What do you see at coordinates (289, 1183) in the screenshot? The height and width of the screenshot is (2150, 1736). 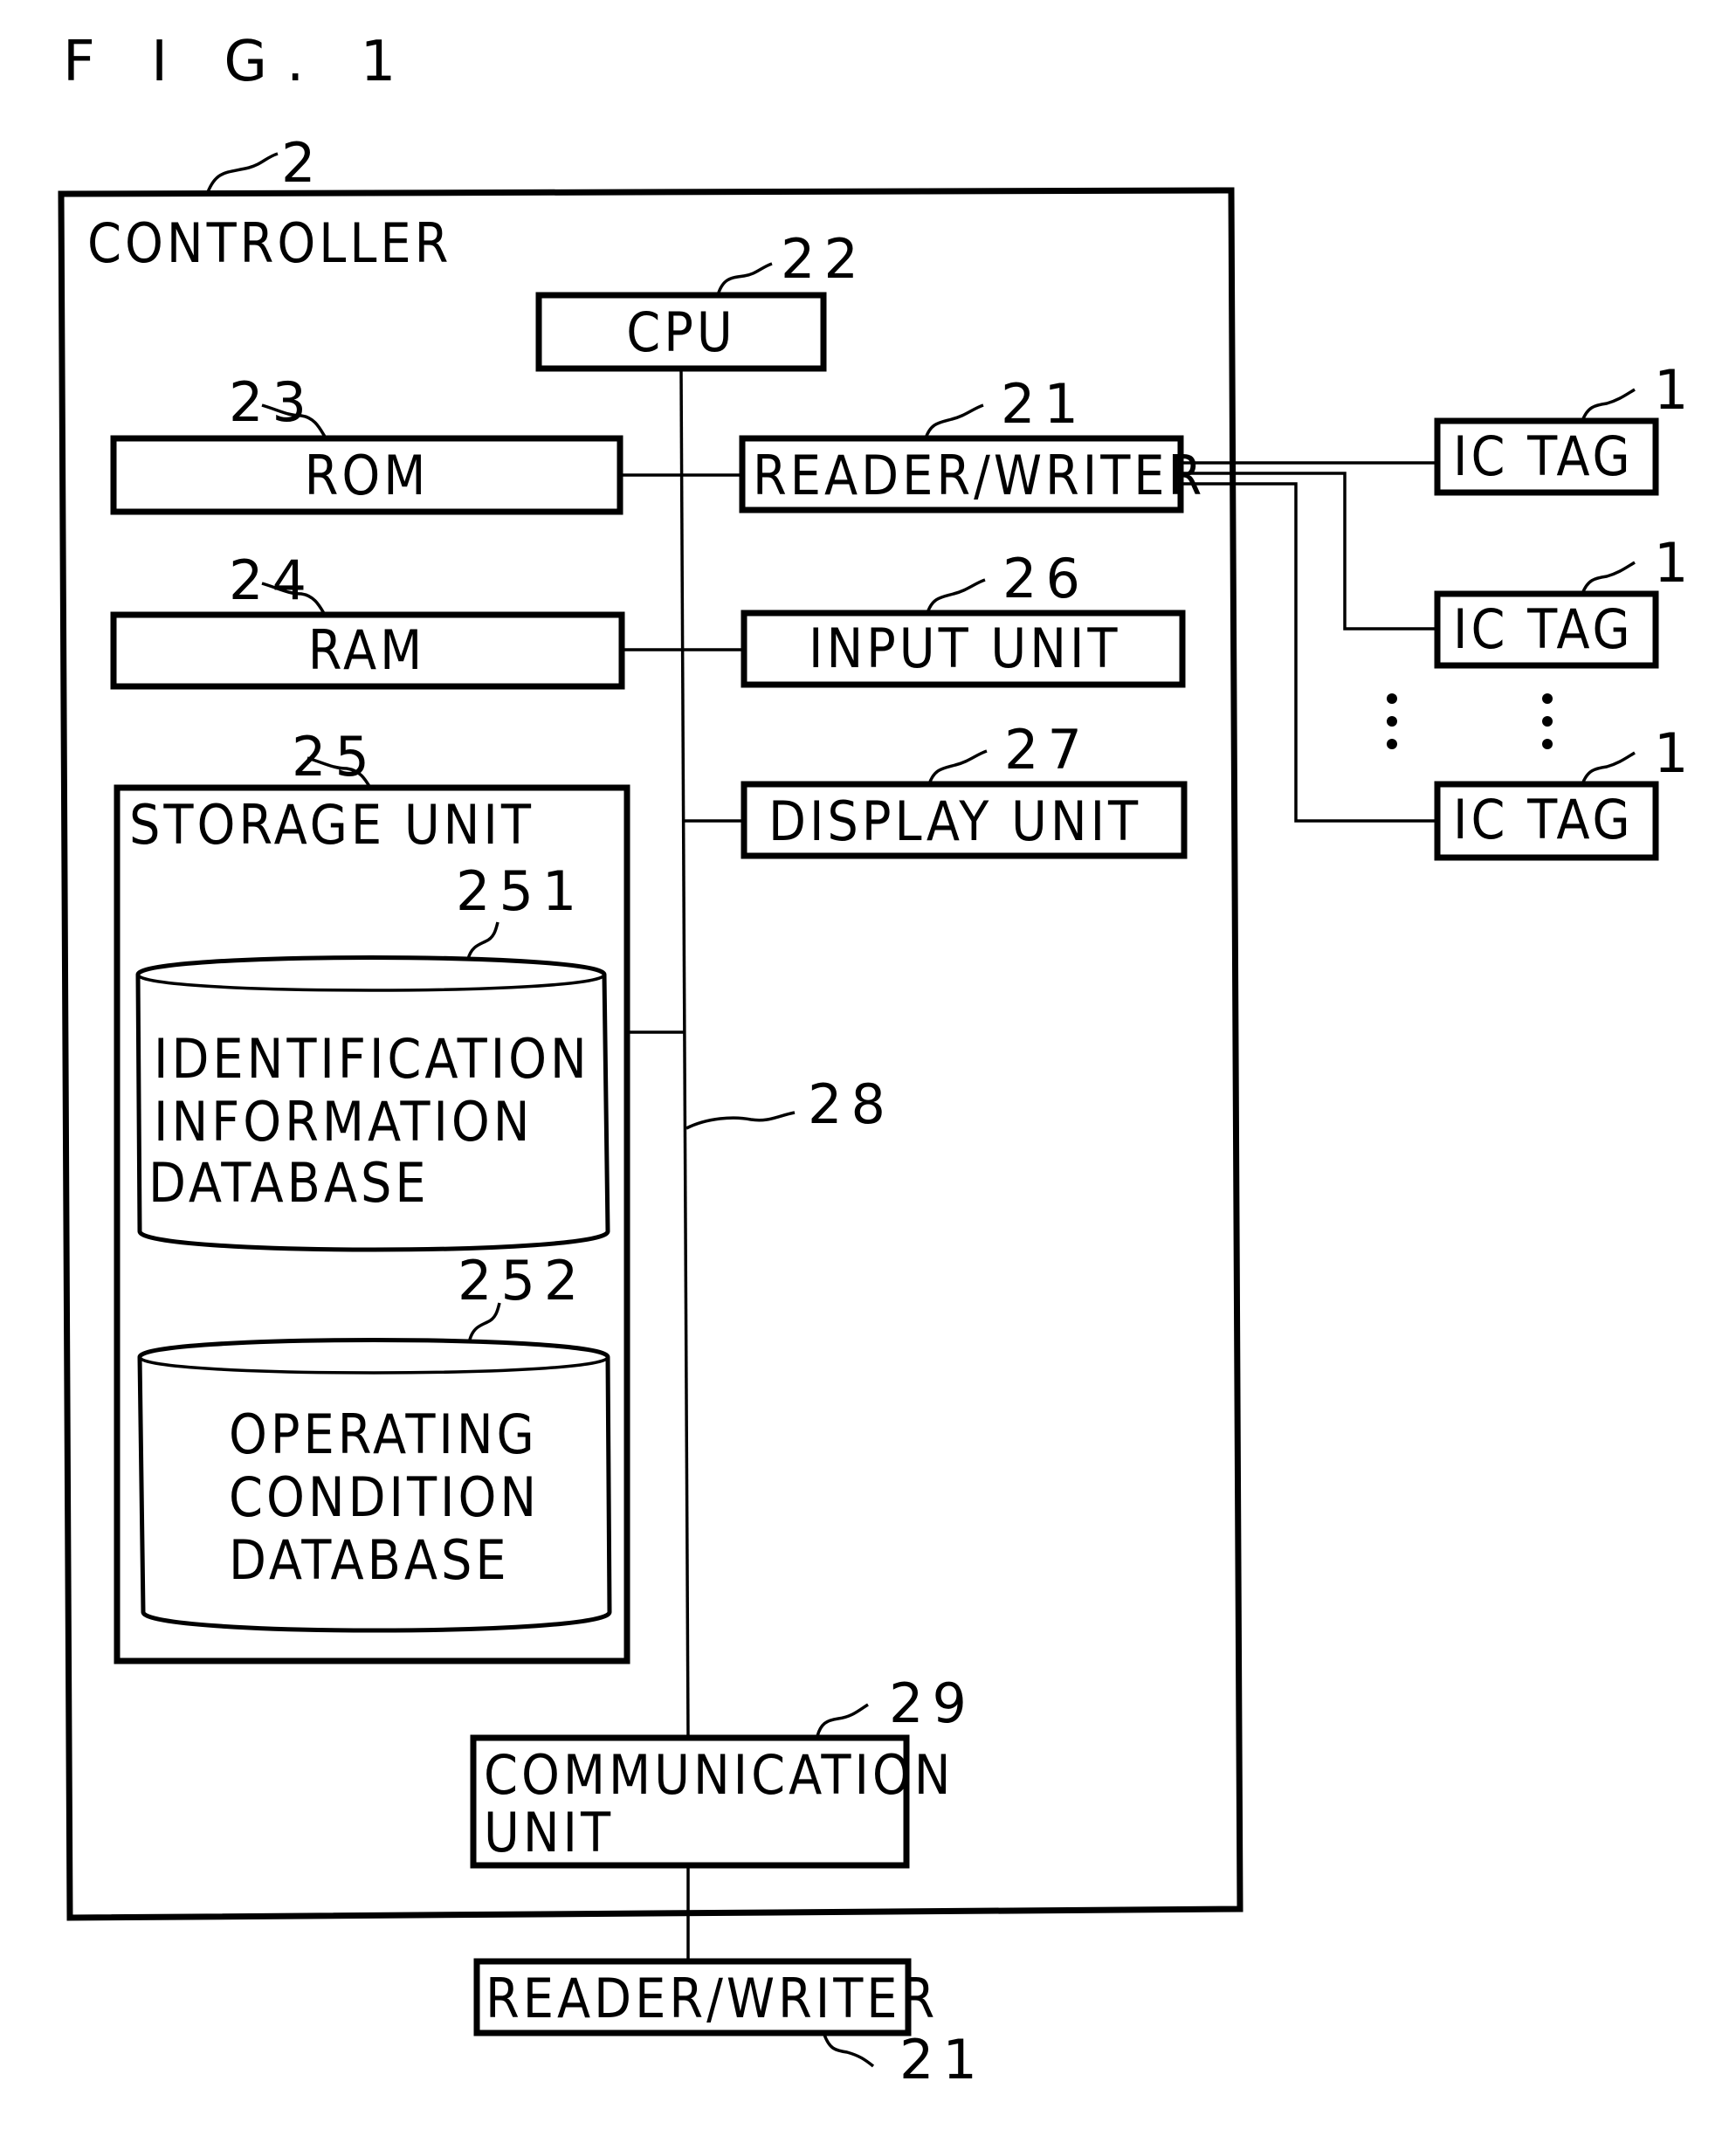 I see `db1-line-3: DATABASE` at bounding box center [289, 1183].